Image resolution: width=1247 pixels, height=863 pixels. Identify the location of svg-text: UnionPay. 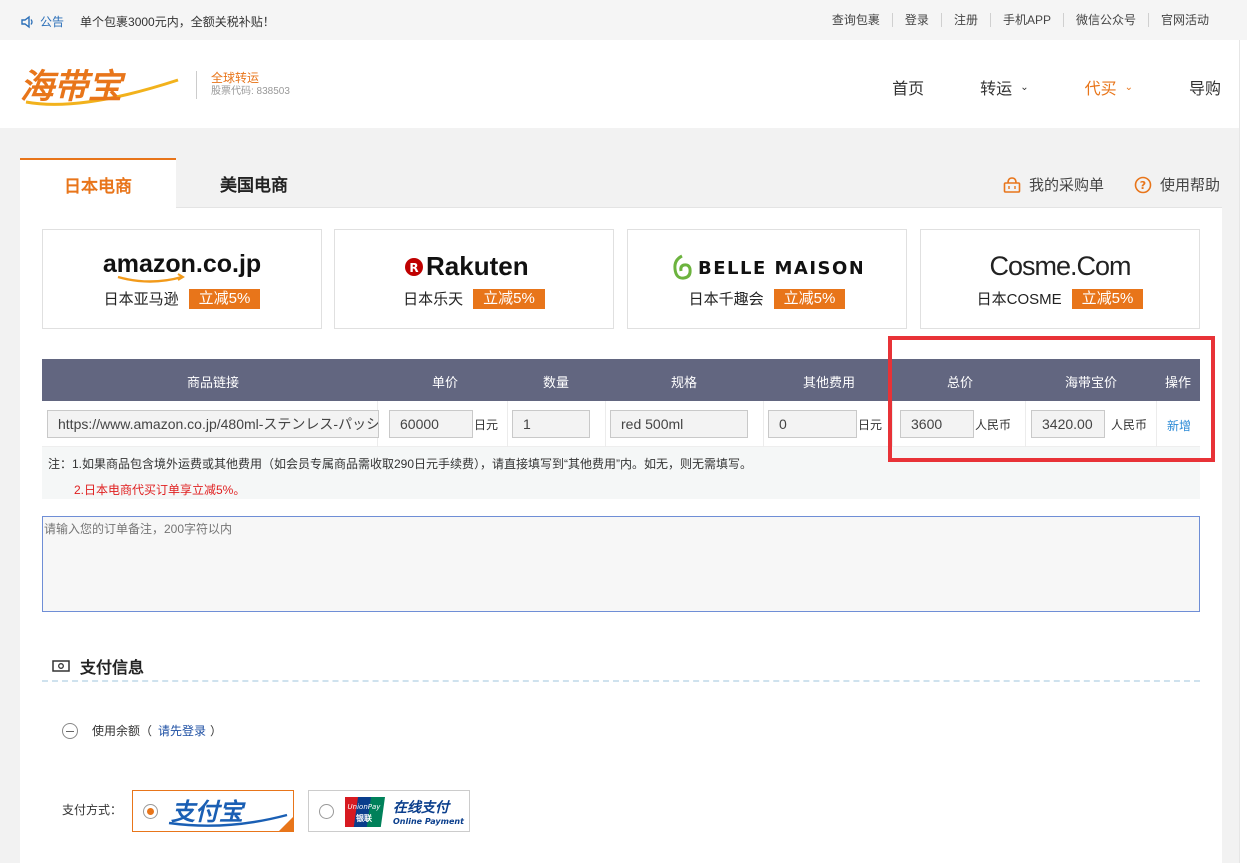
(365, 807).